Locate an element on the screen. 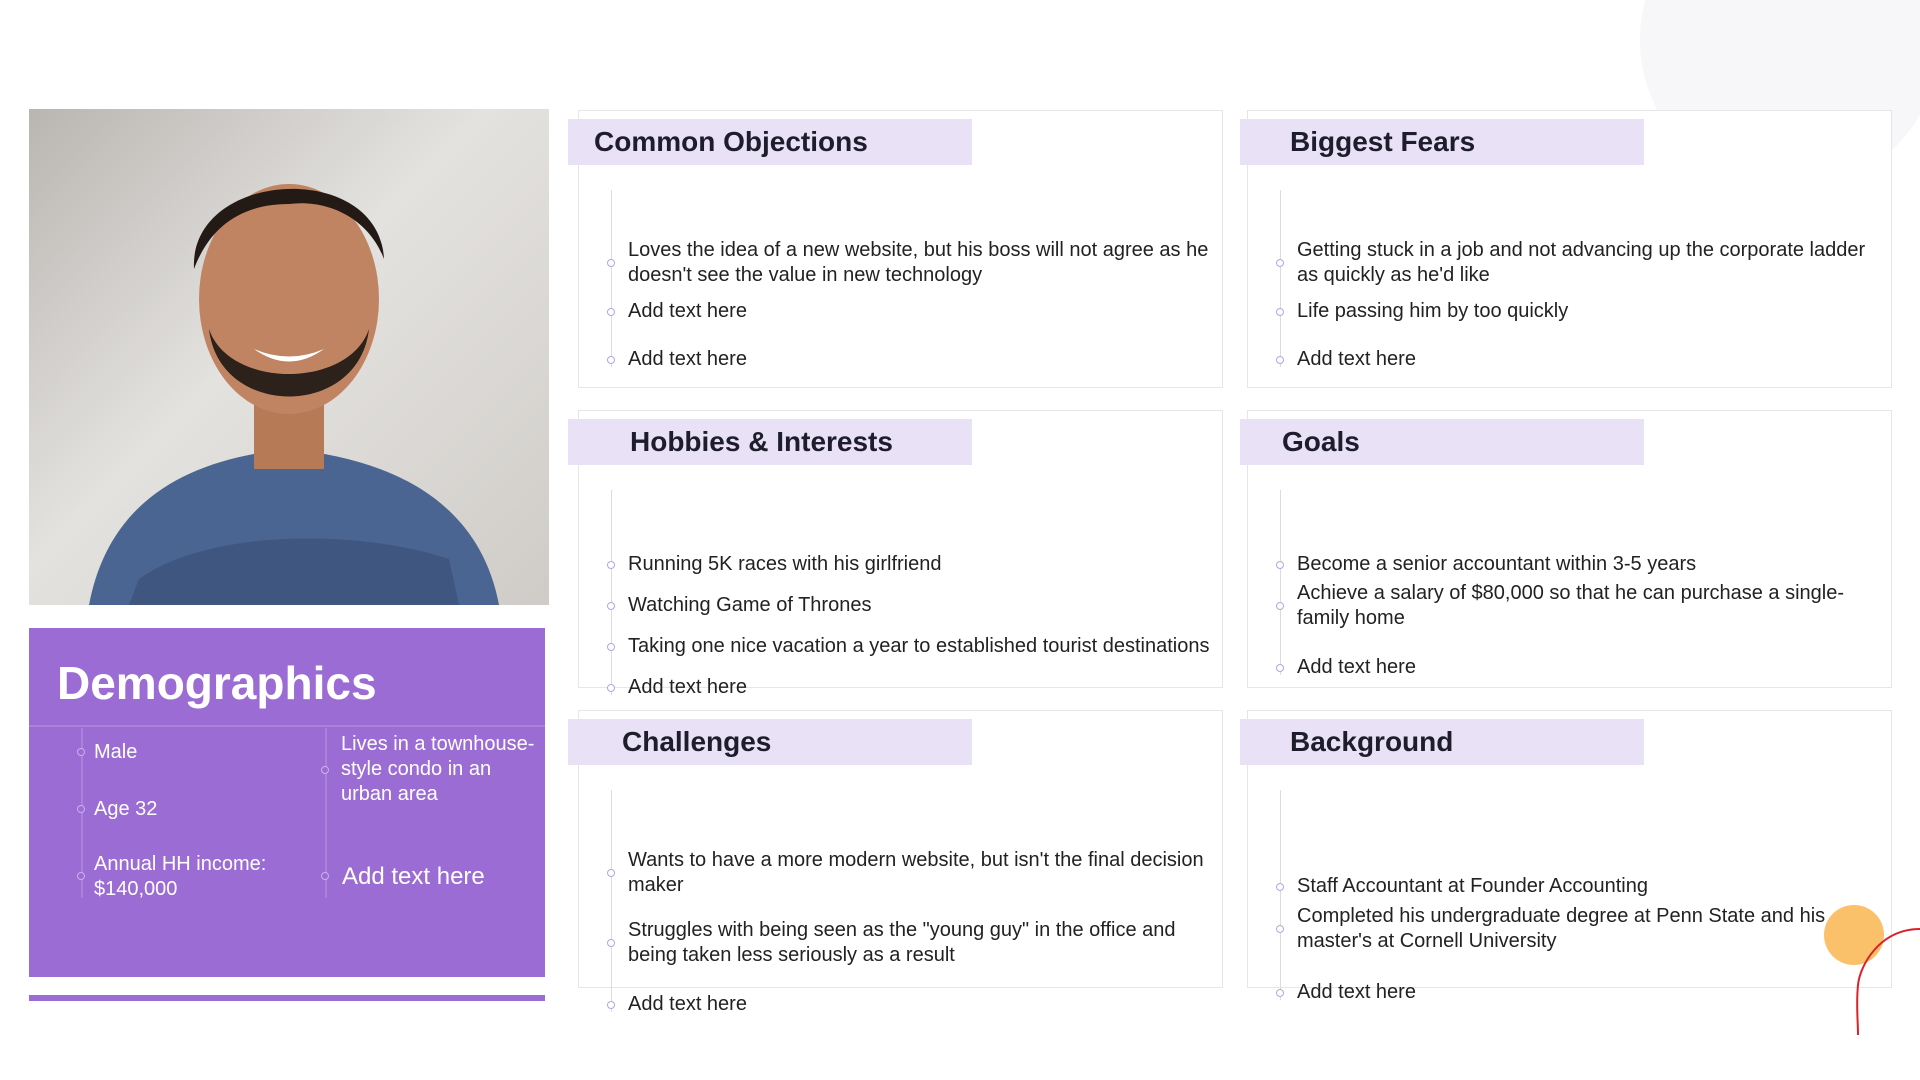 Image resolution: width=1920 pixels, height=1080 pixels. divider is located at coordinates (287, 726).